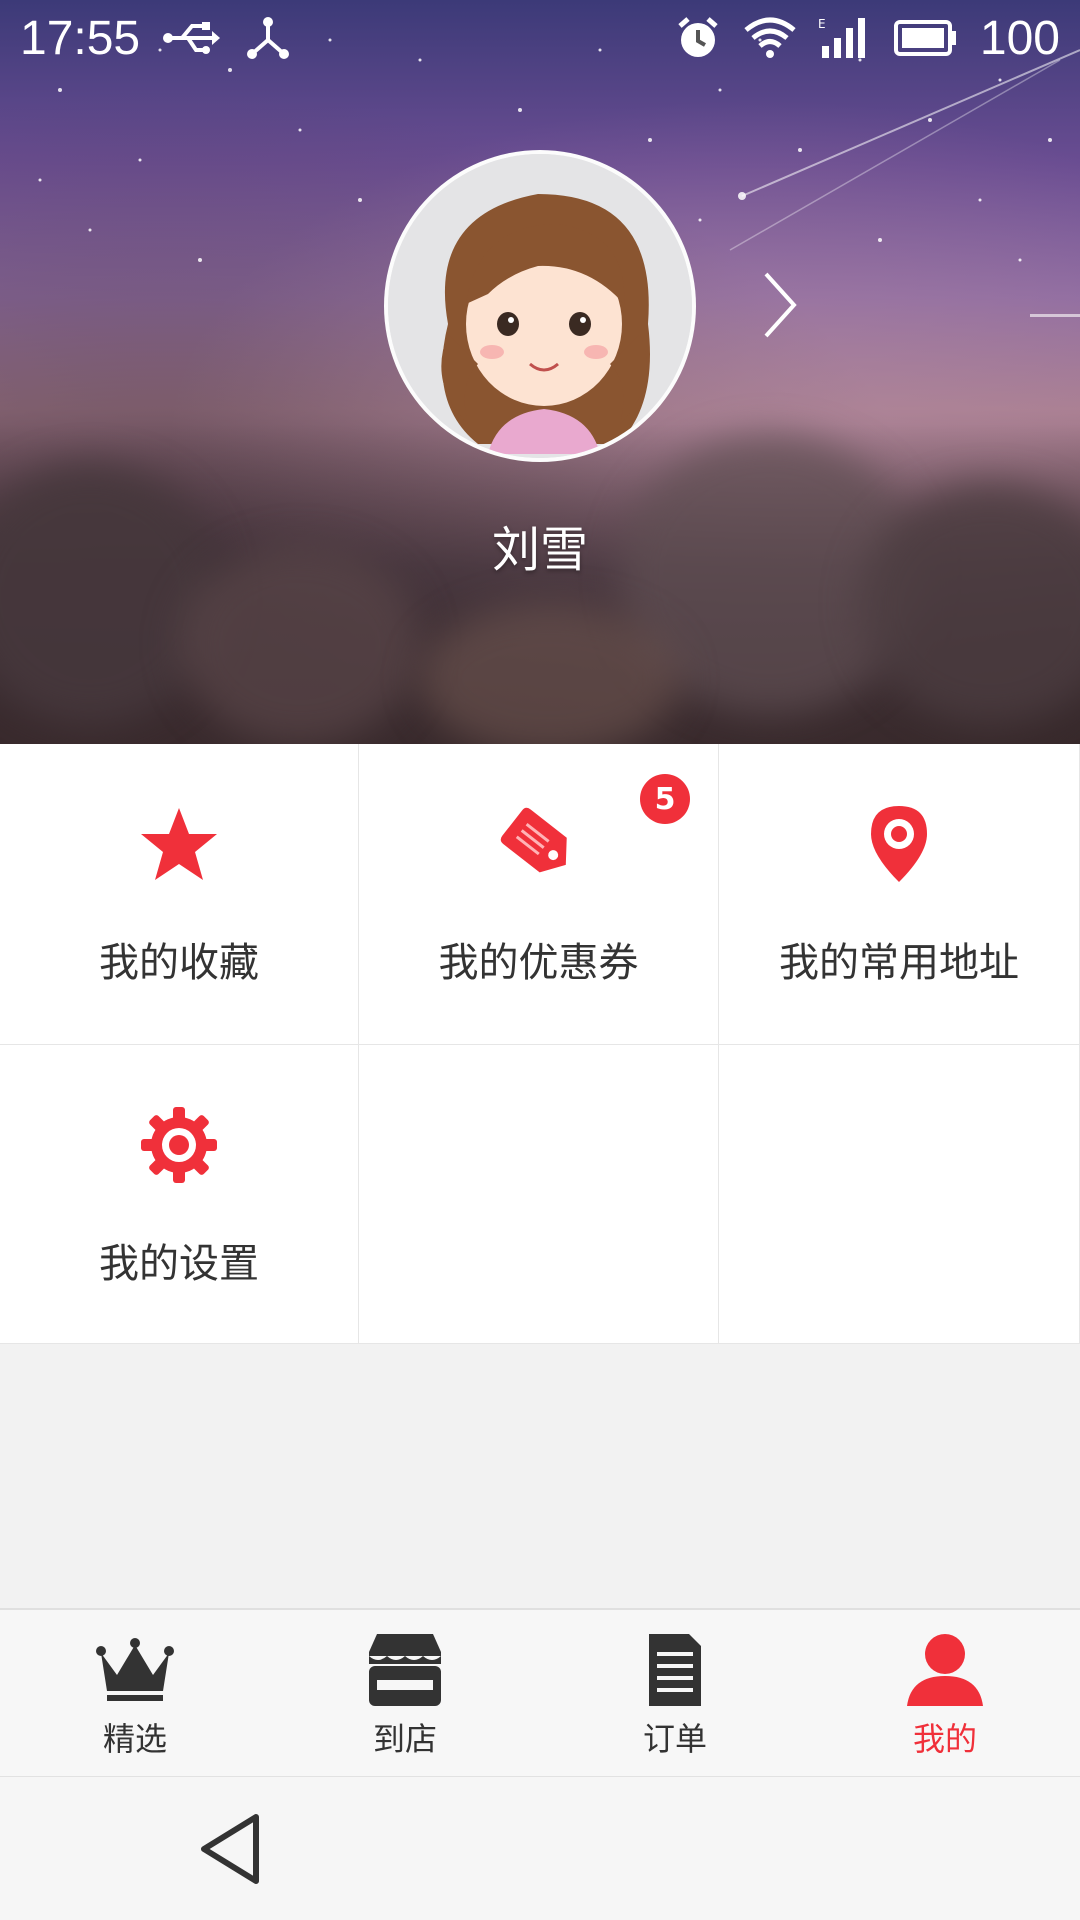 The height and width of the screenshot is (1920, 1080). Describe the element at coordinates (945, 1670) in the screenshot. I see `person-icon` at that location.